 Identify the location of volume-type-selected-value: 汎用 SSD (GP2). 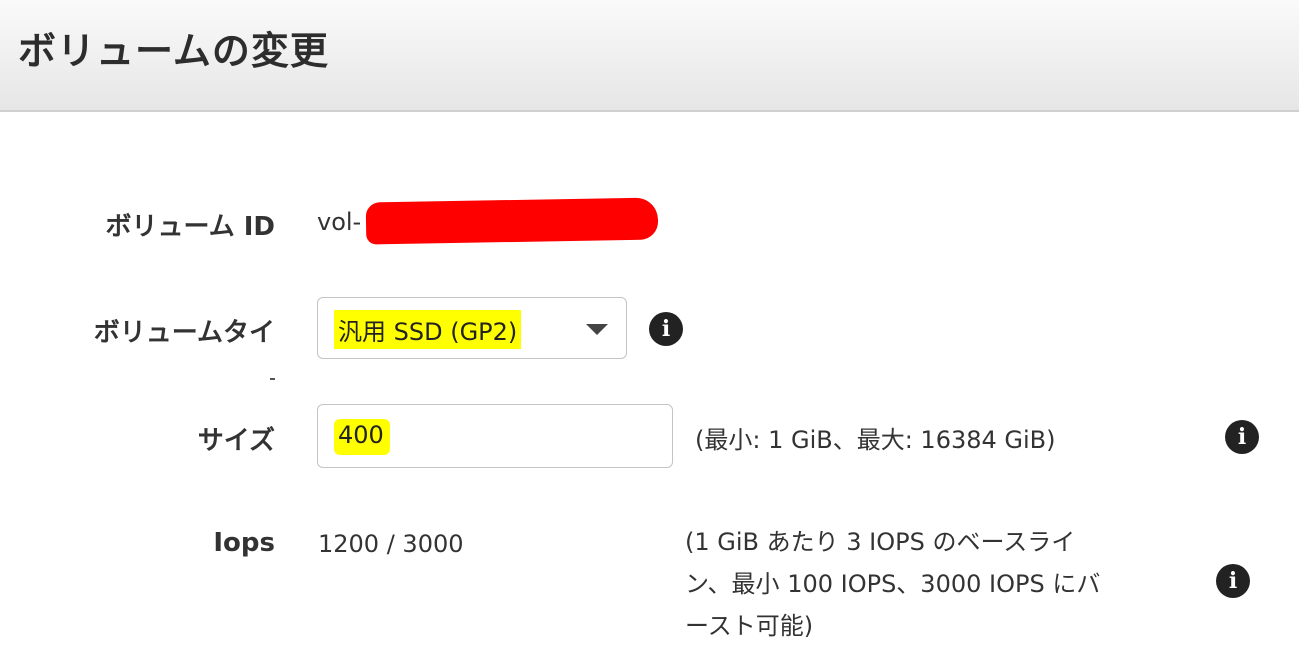
(428, 329).